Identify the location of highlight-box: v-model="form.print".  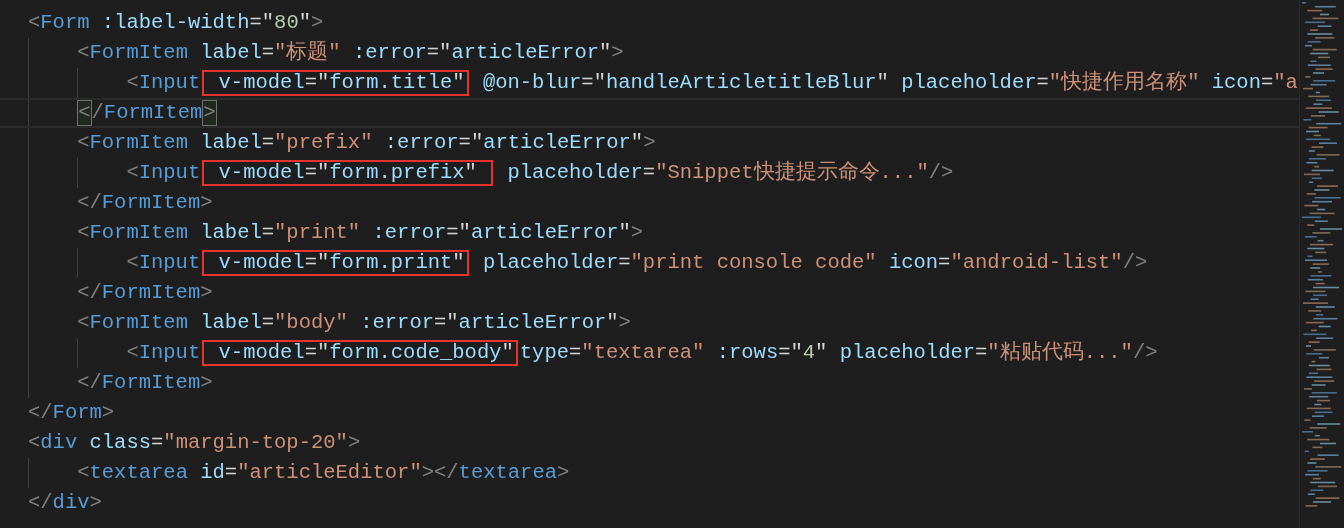
(335, 263).